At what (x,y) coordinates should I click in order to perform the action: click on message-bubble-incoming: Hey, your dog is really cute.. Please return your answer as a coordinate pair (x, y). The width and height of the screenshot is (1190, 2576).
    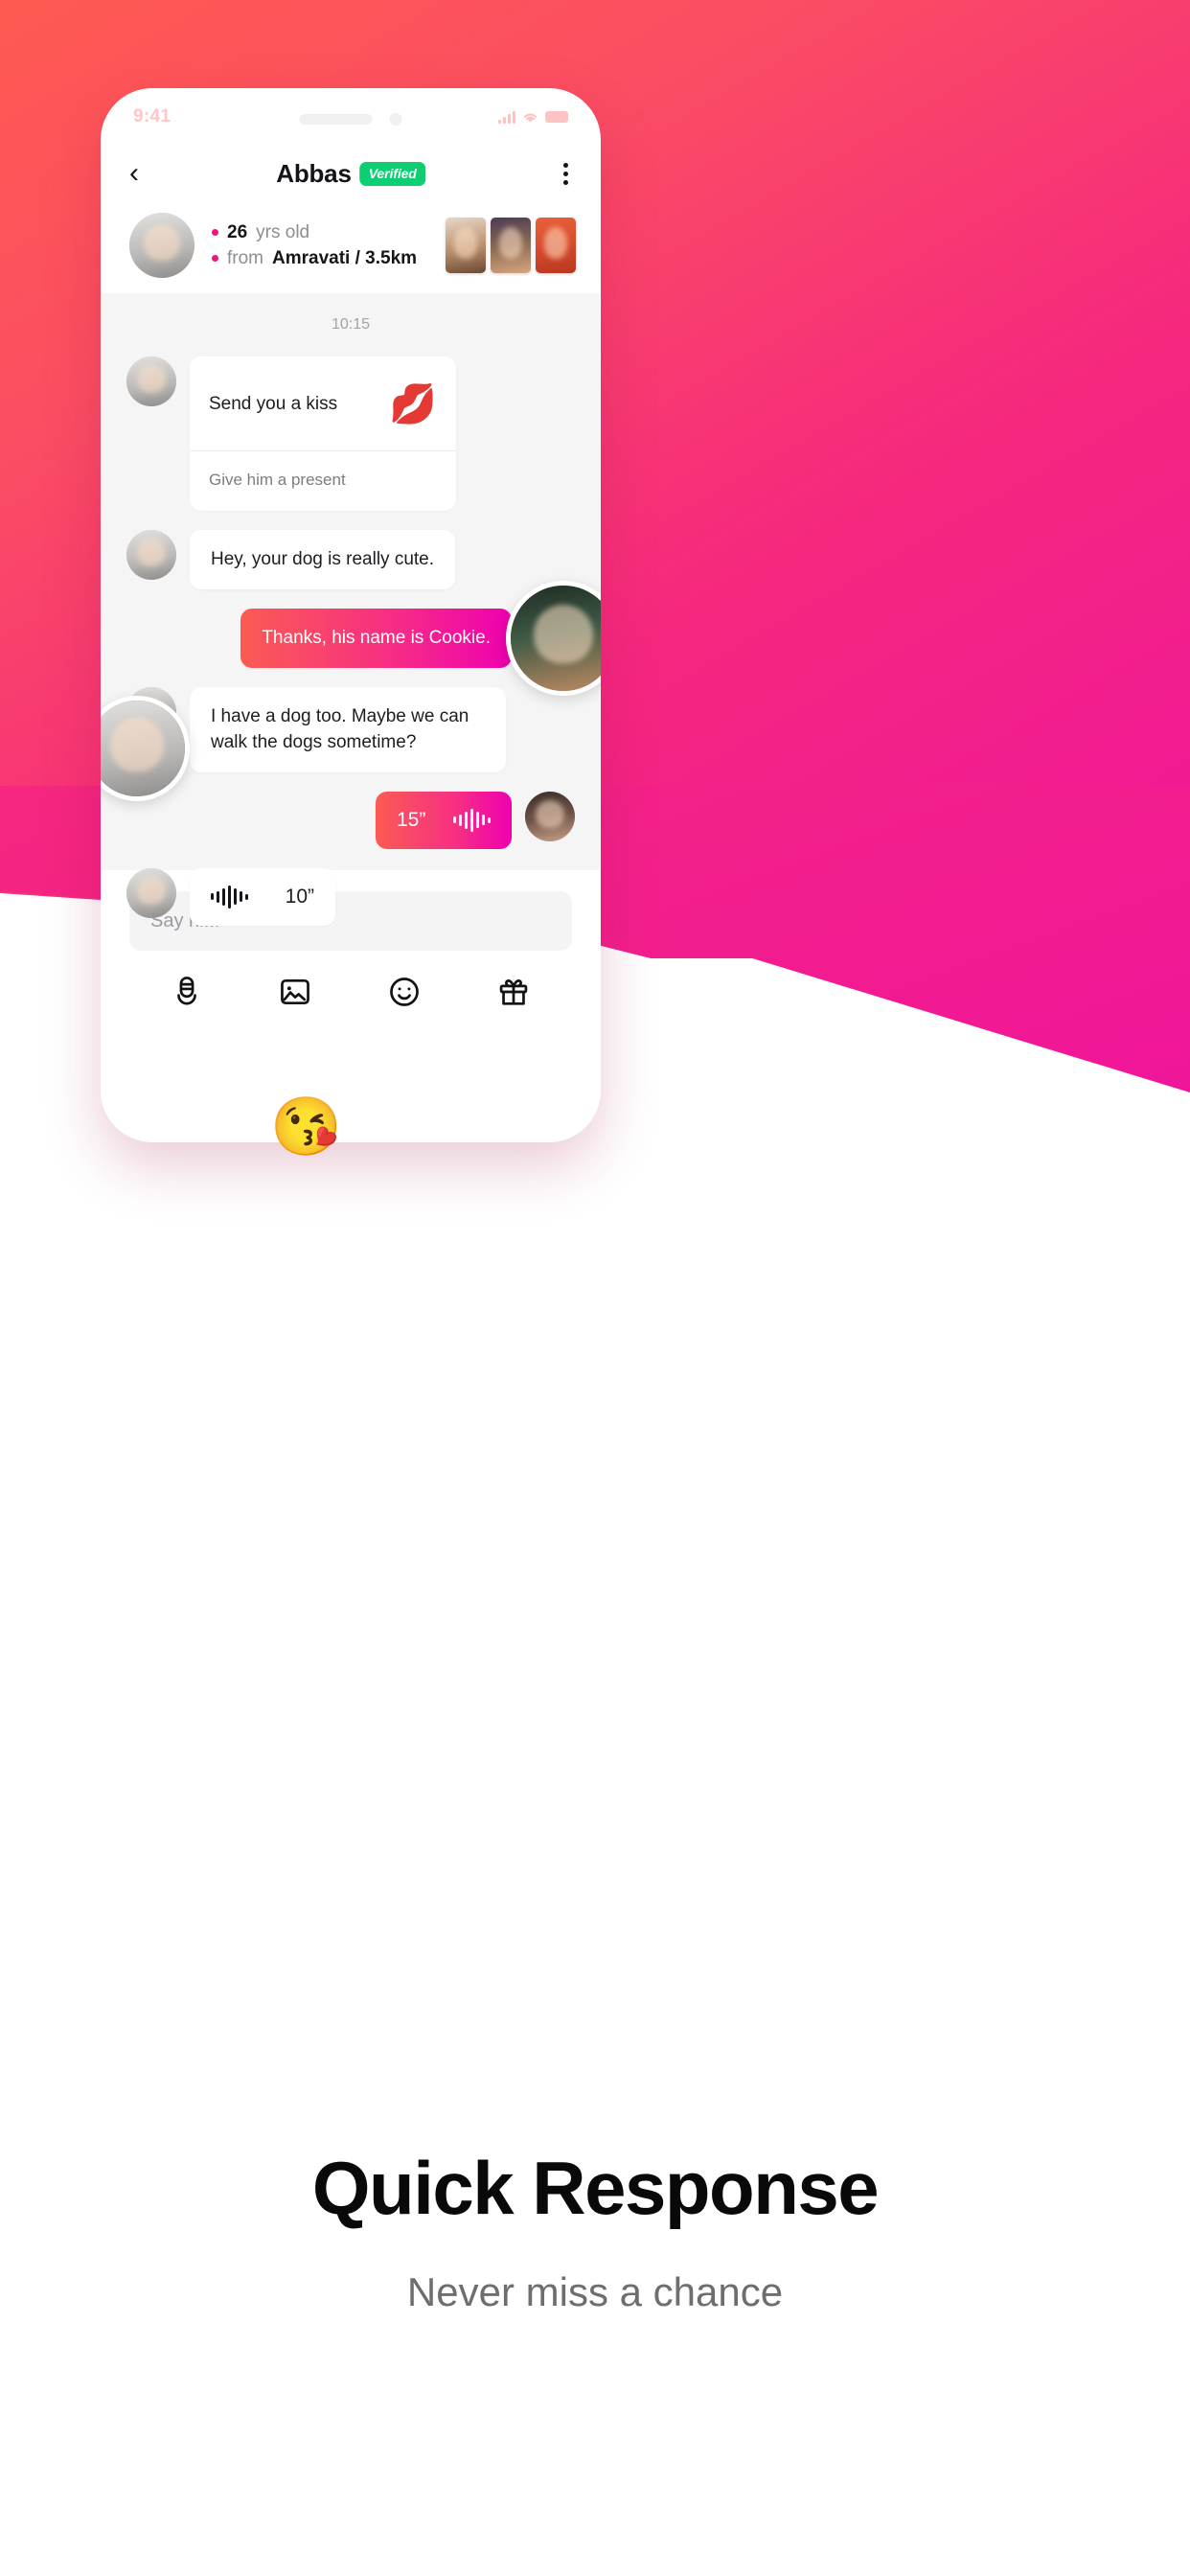
    Looking at the image, I should click on (323, 560).